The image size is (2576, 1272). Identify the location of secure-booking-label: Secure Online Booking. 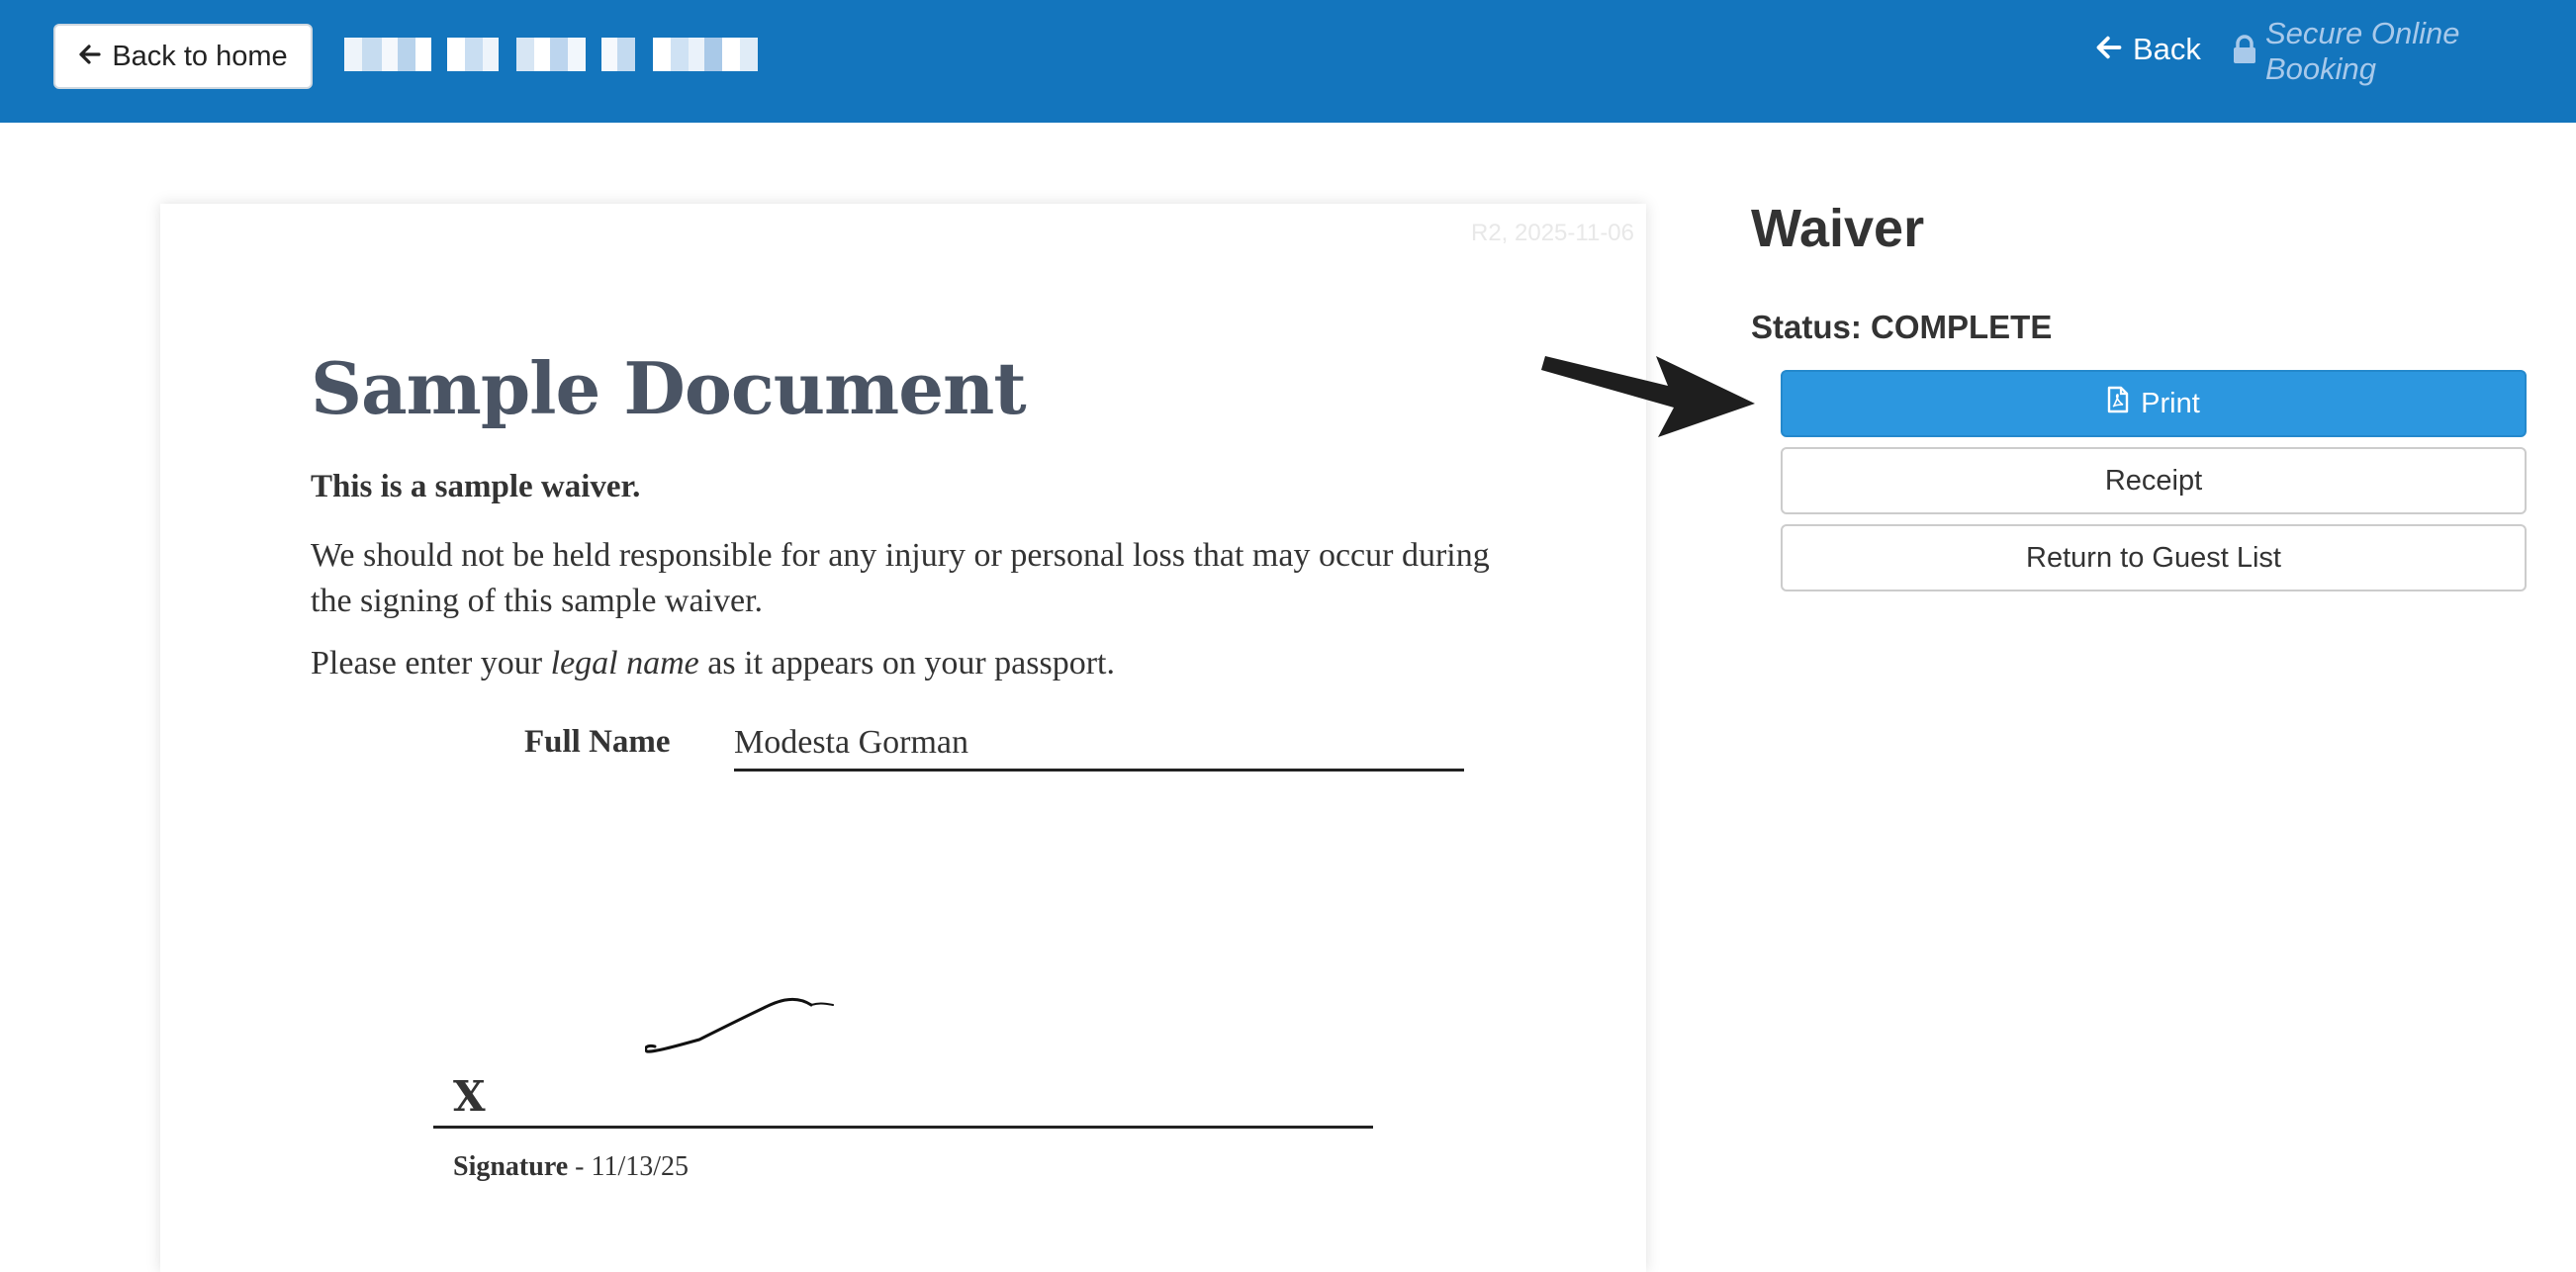
(2362, 51).